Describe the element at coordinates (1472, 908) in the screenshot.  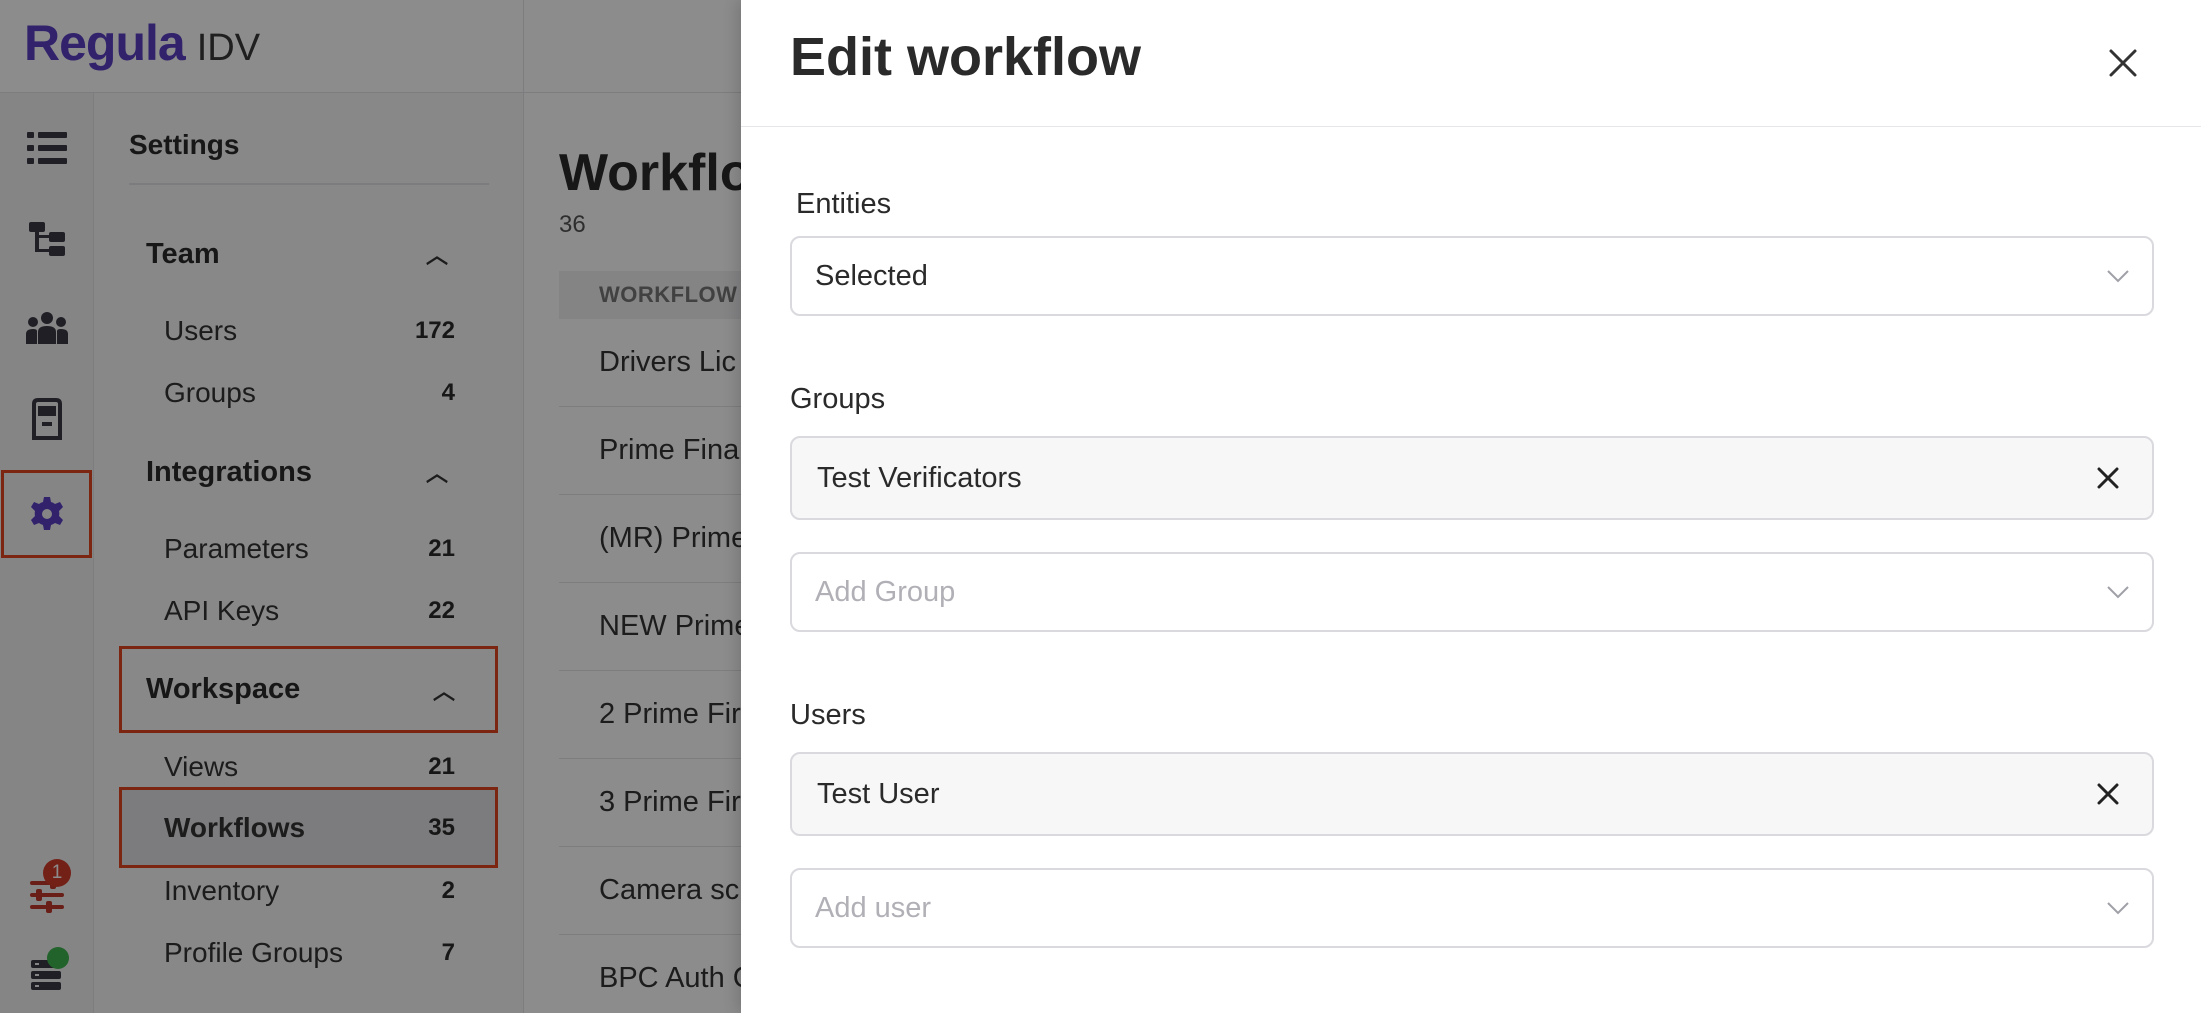
I see `add-user-select: Add user` at that location.